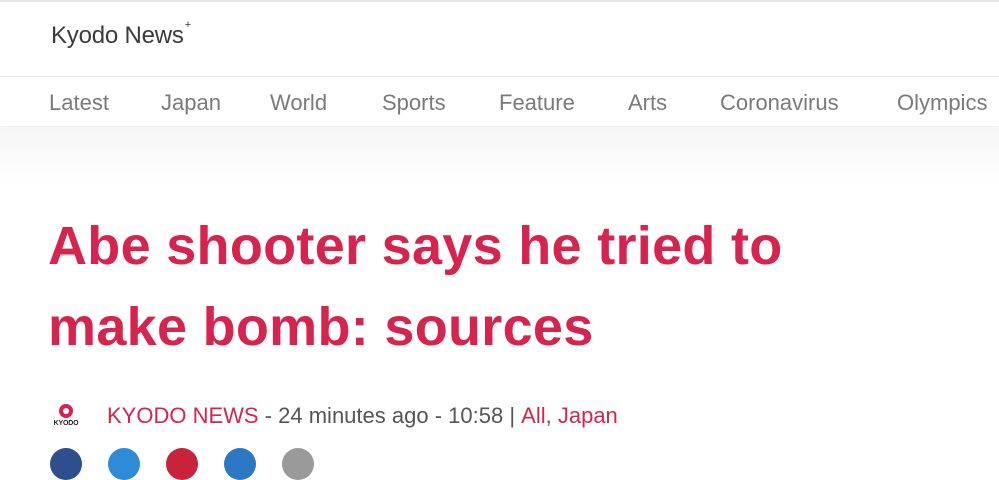 The image size is (999, 480). Describe the element at coordinates (942, 103) in the screenshot. I see `nav-item-olympics: Olympics` at that location.